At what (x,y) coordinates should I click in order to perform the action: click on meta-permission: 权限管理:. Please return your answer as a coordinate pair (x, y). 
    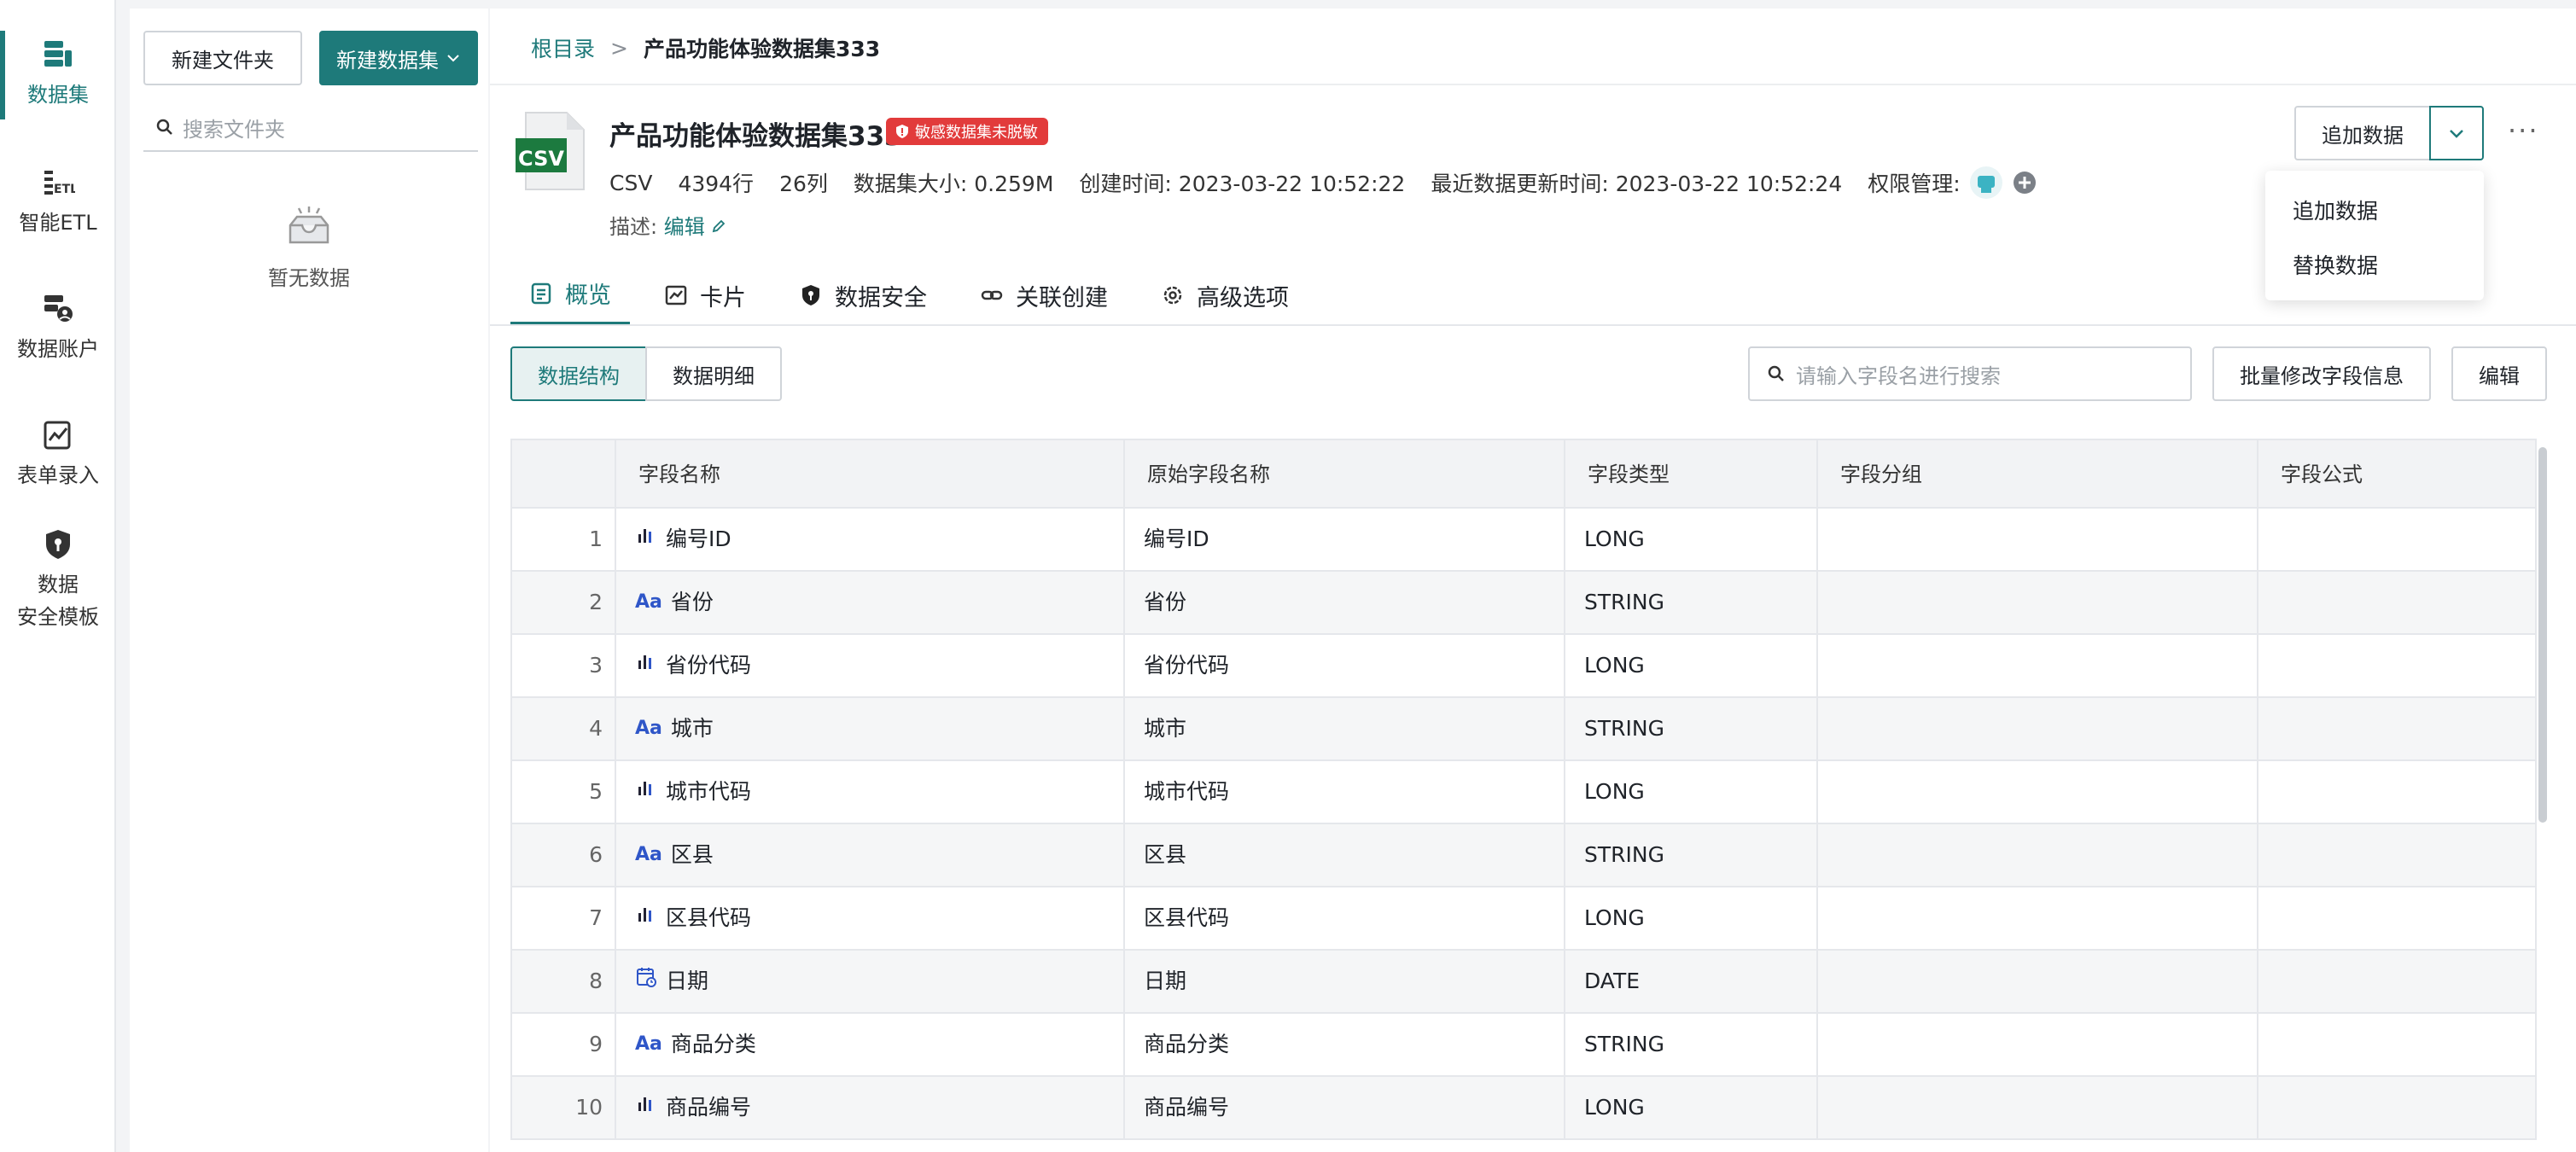
    Looking at the image, I should click on (1952, 183).